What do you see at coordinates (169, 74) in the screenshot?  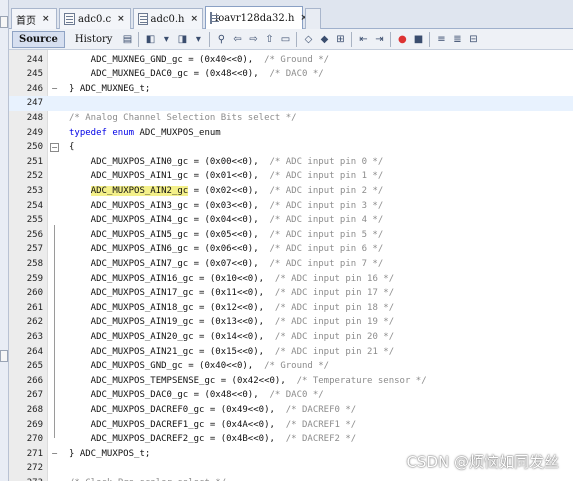 I see `code-token: ADC_MUXNEG_DAC0_gc = (0x48<<0),` at bounding box center [169, 74].